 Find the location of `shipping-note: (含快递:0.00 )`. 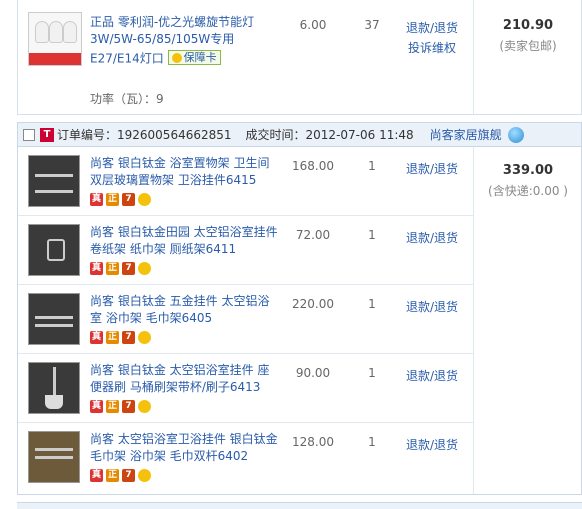

shipping-note: (含快递:0.00 ) is located at coordinates (528, 191).